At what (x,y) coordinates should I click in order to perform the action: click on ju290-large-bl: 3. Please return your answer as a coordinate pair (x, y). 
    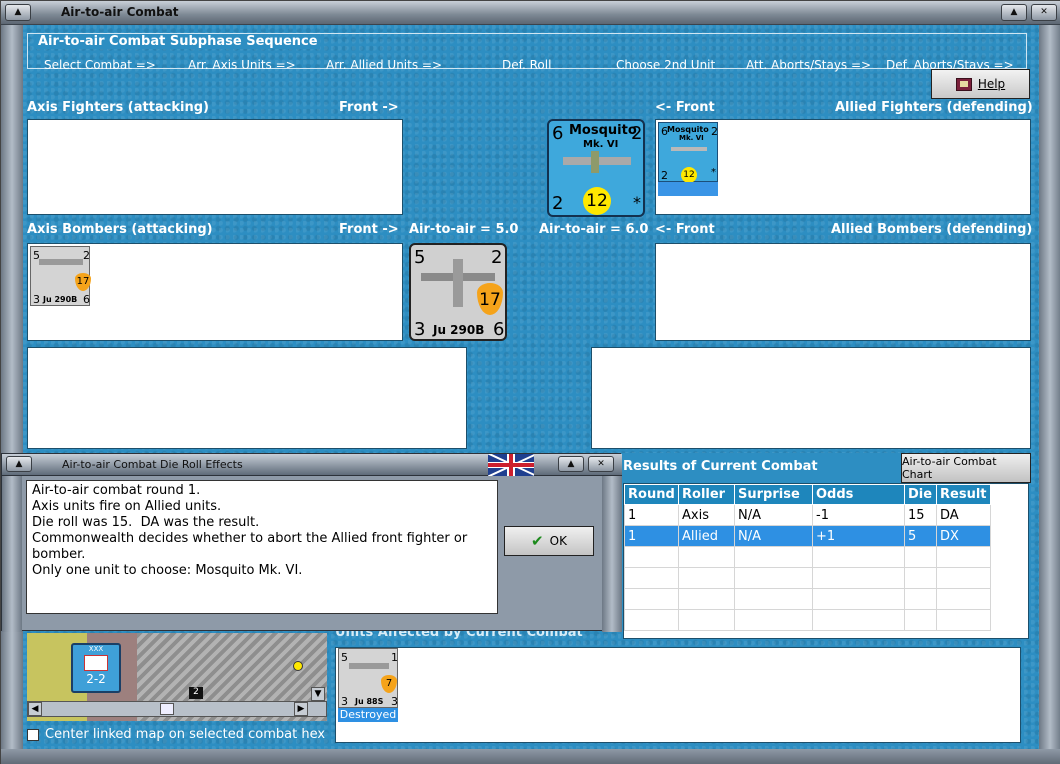
    Looking at the image, I should click on (420, 329).